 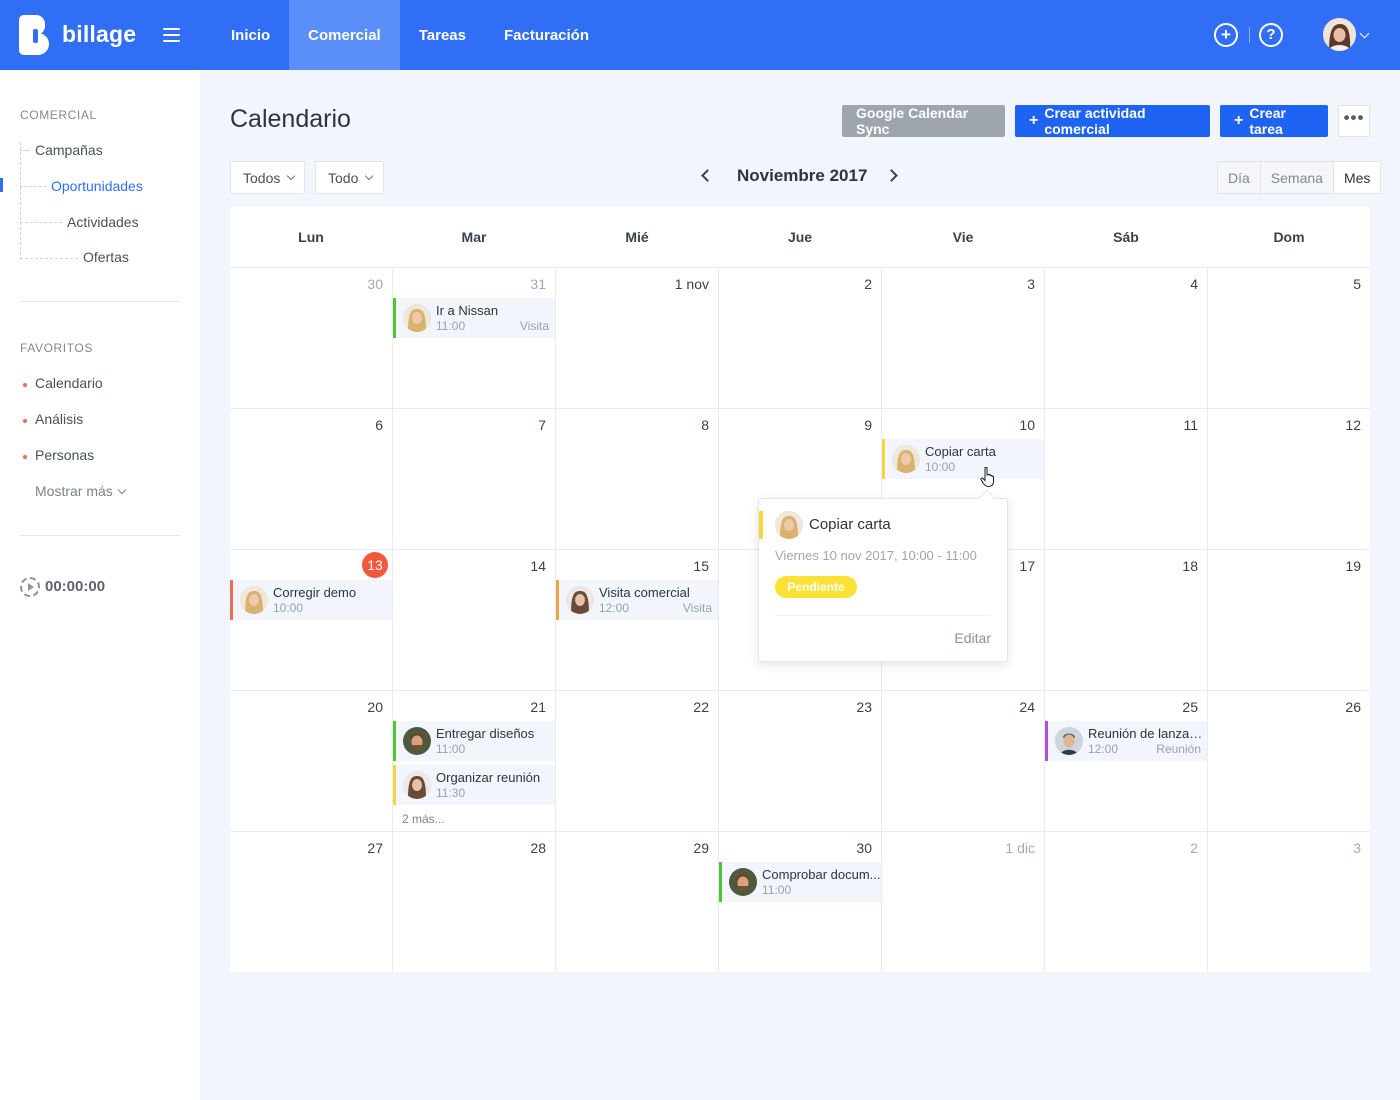 I want to click on day-number: 19, so click(x=1331, y=566).